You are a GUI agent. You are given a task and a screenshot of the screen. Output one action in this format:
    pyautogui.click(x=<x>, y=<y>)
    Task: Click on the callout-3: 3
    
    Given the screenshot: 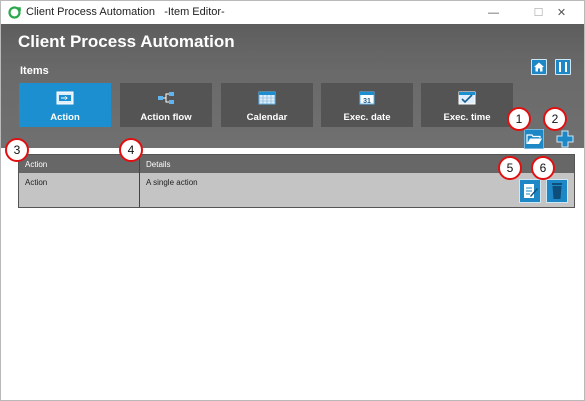 What is the action you would take?
    pyautogui.click(x=17, y=150)
    